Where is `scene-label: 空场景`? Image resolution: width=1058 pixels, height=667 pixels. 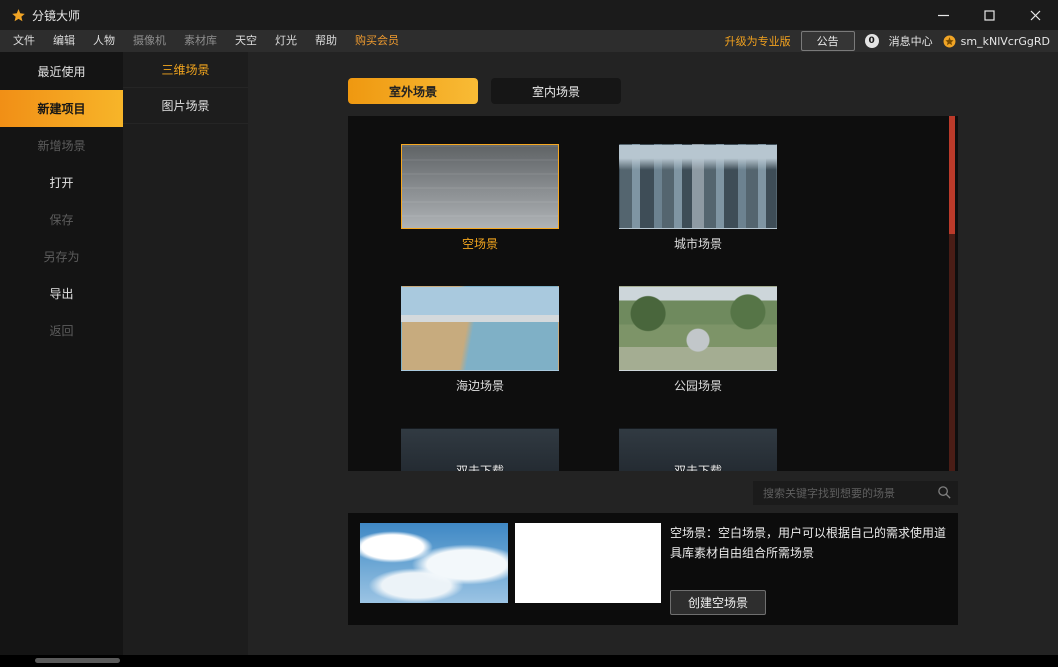 scene-label: 空场景 is located at coordinates (479, 244).